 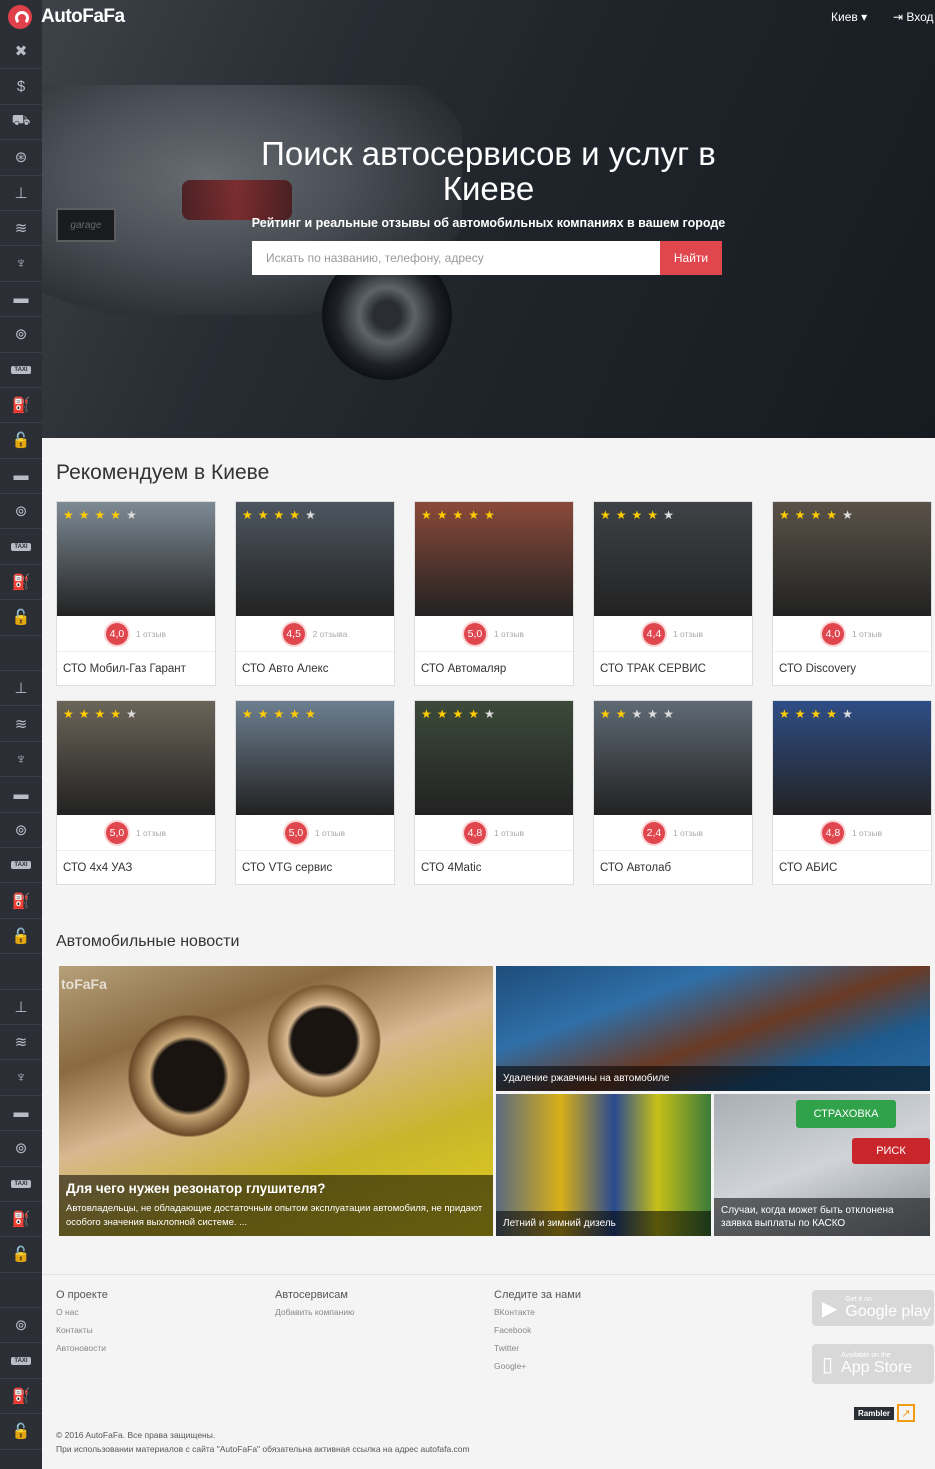 I want to click on company-card: ★★★★★ 5,0 1 отзыв СТО 4x4 УАЗ, so click(x=136, y=792).